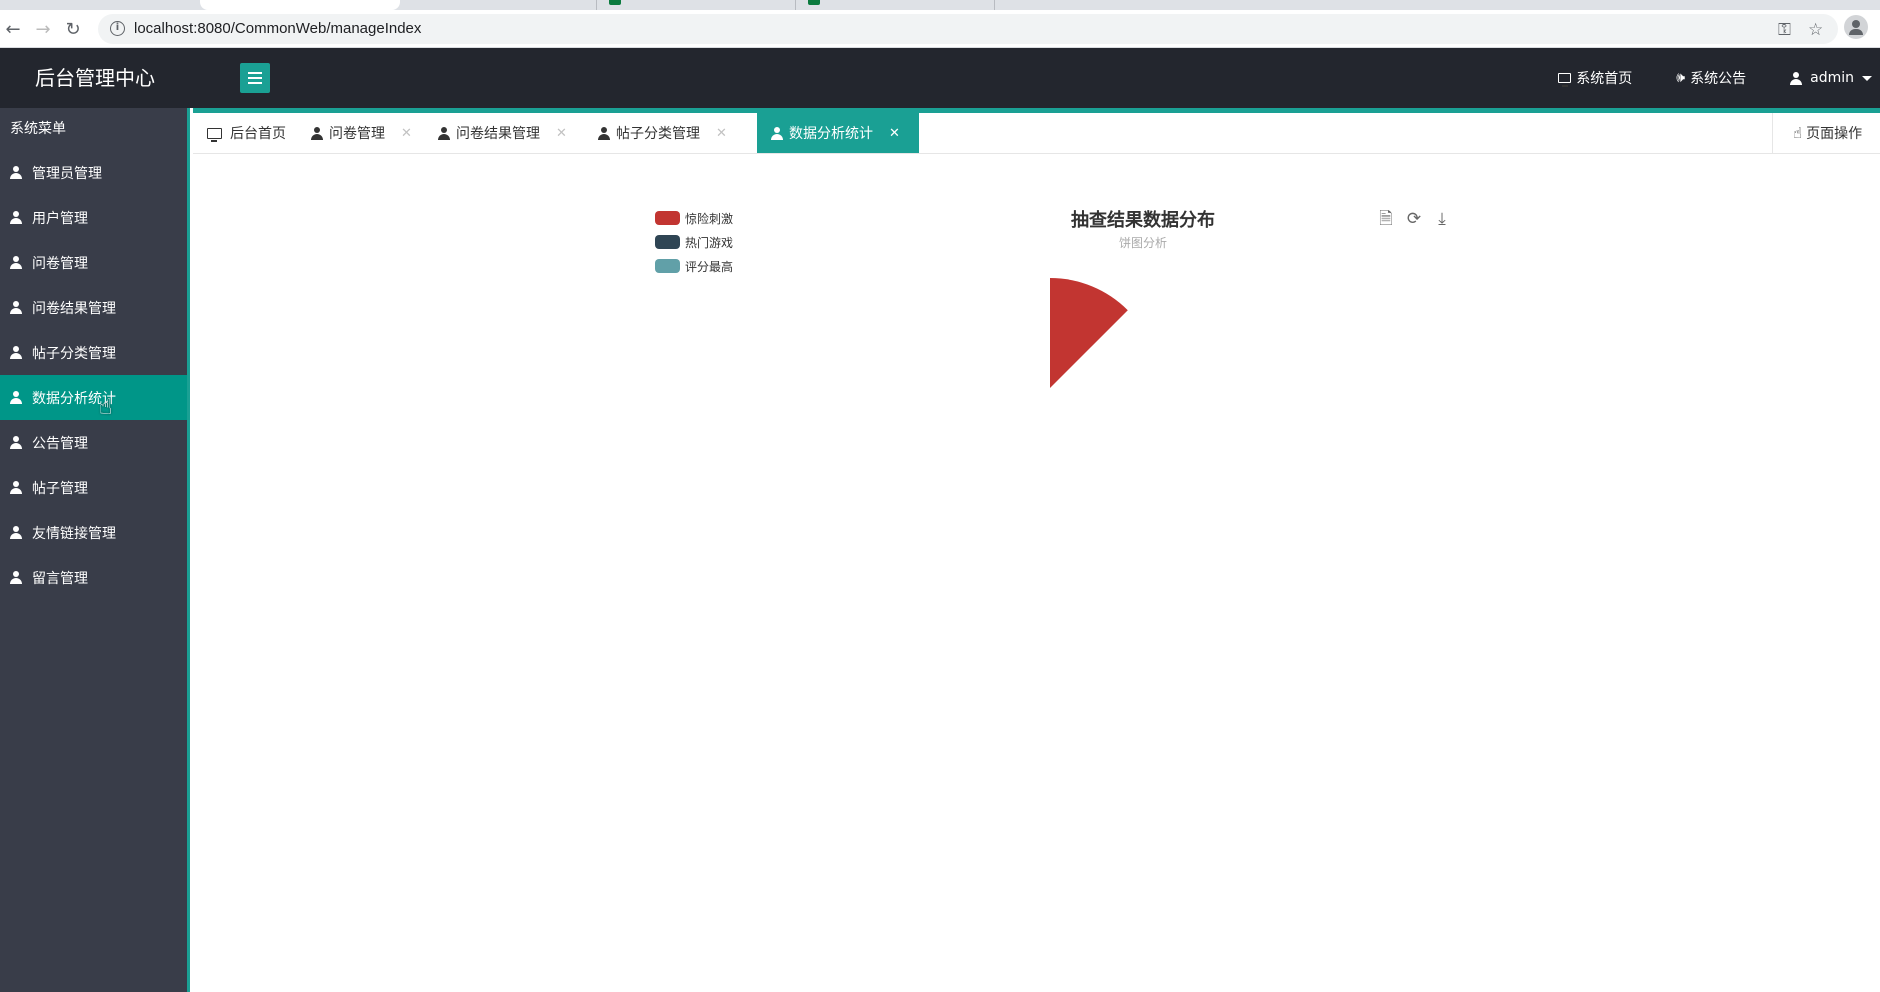 This screenshot has width=1880, height=992. Describe the element at coordinates (277, 28) in the screenshot. I see `url-text: localhost:8080/CommonWeb/manageIndex` at that location.